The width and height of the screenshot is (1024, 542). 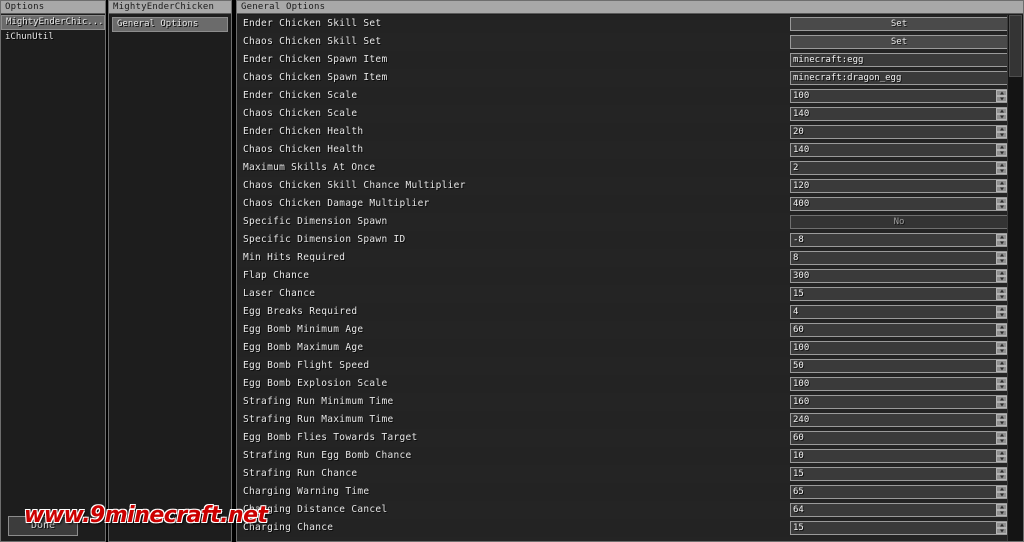 I want to click on option-label: Strafing Run Minimum Time, so click(x=318, y=401).